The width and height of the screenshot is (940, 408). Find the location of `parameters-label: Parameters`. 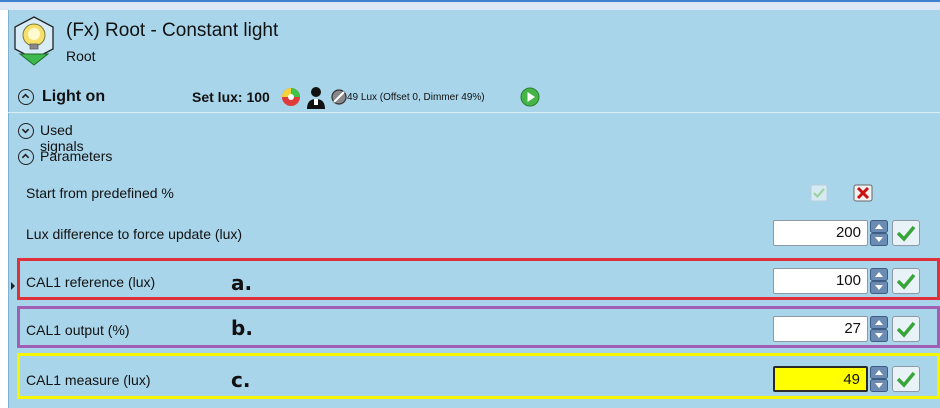

parameters-label: Parameters is located at coordinates (76, 156).